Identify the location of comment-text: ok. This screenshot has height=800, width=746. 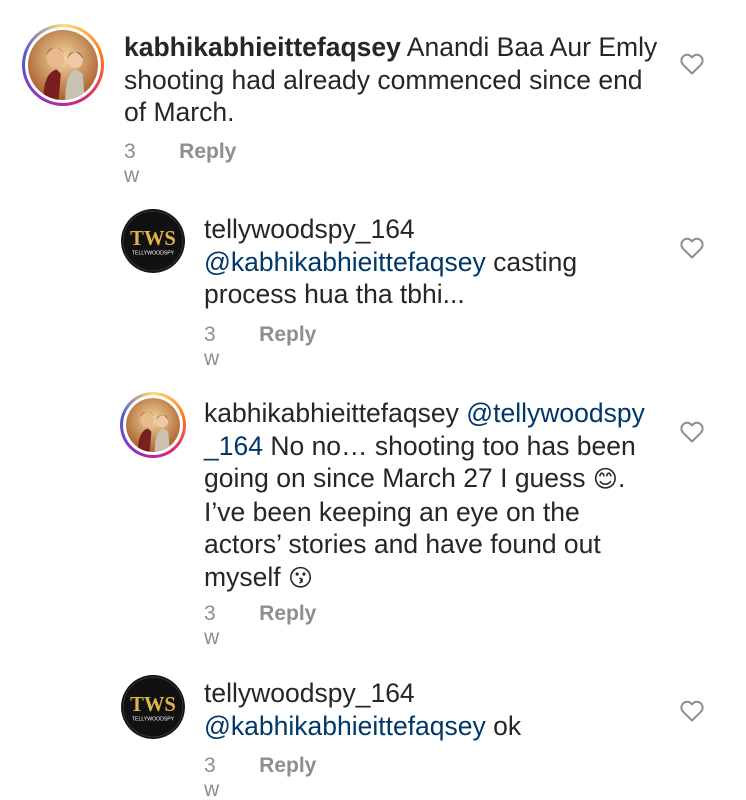
(507, 725).